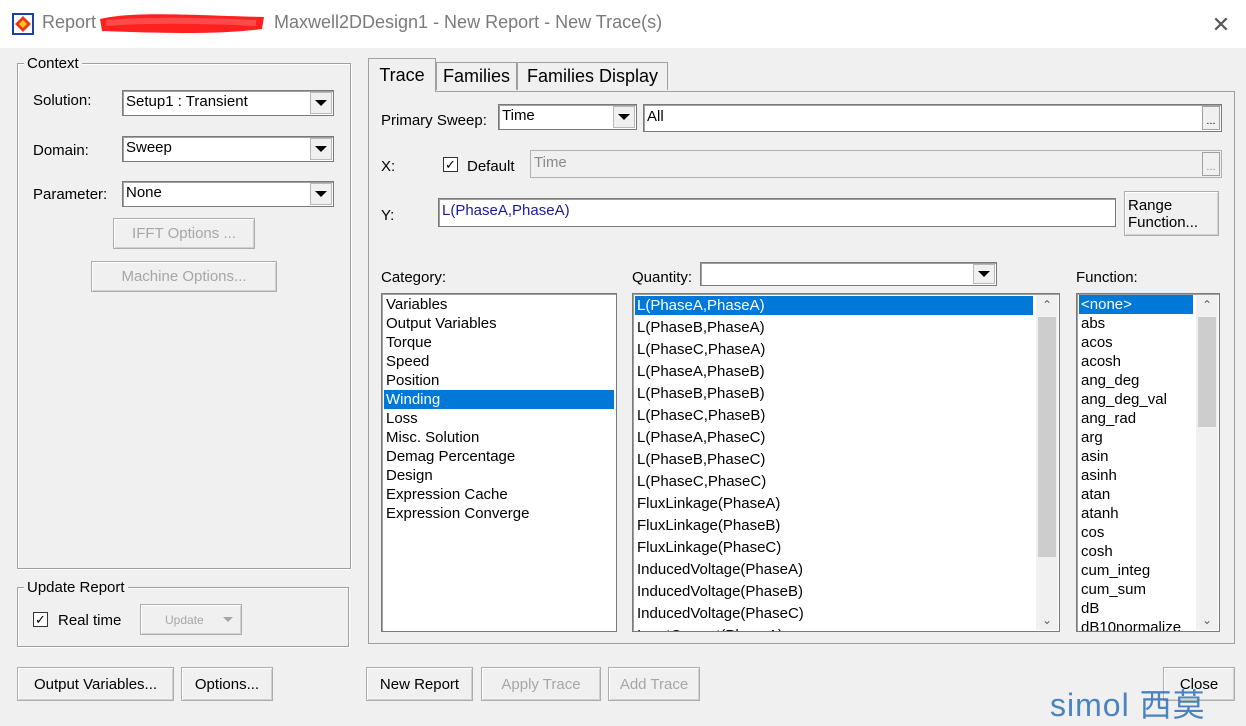 The height and width of the screenshot is (726, 1246). Describe the element at coordinates (76, 587) in the screenshot. I see `update-report-legend: Update Report` at that location.